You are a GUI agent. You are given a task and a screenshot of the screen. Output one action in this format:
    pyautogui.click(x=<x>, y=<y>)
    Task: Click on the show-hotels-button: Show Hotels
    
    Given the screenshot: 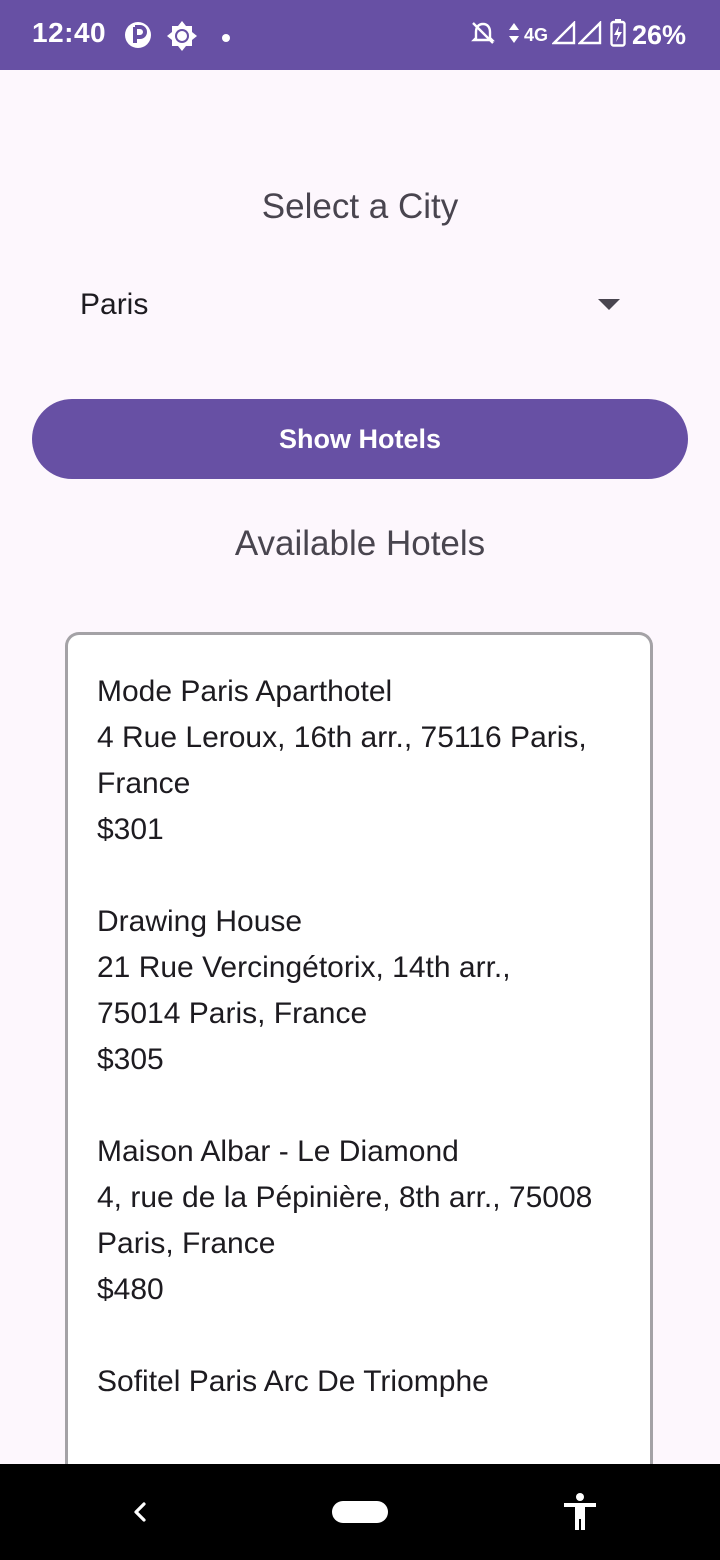 What is the action you would take?
    pyautogui.click(x=360, y=439)
    